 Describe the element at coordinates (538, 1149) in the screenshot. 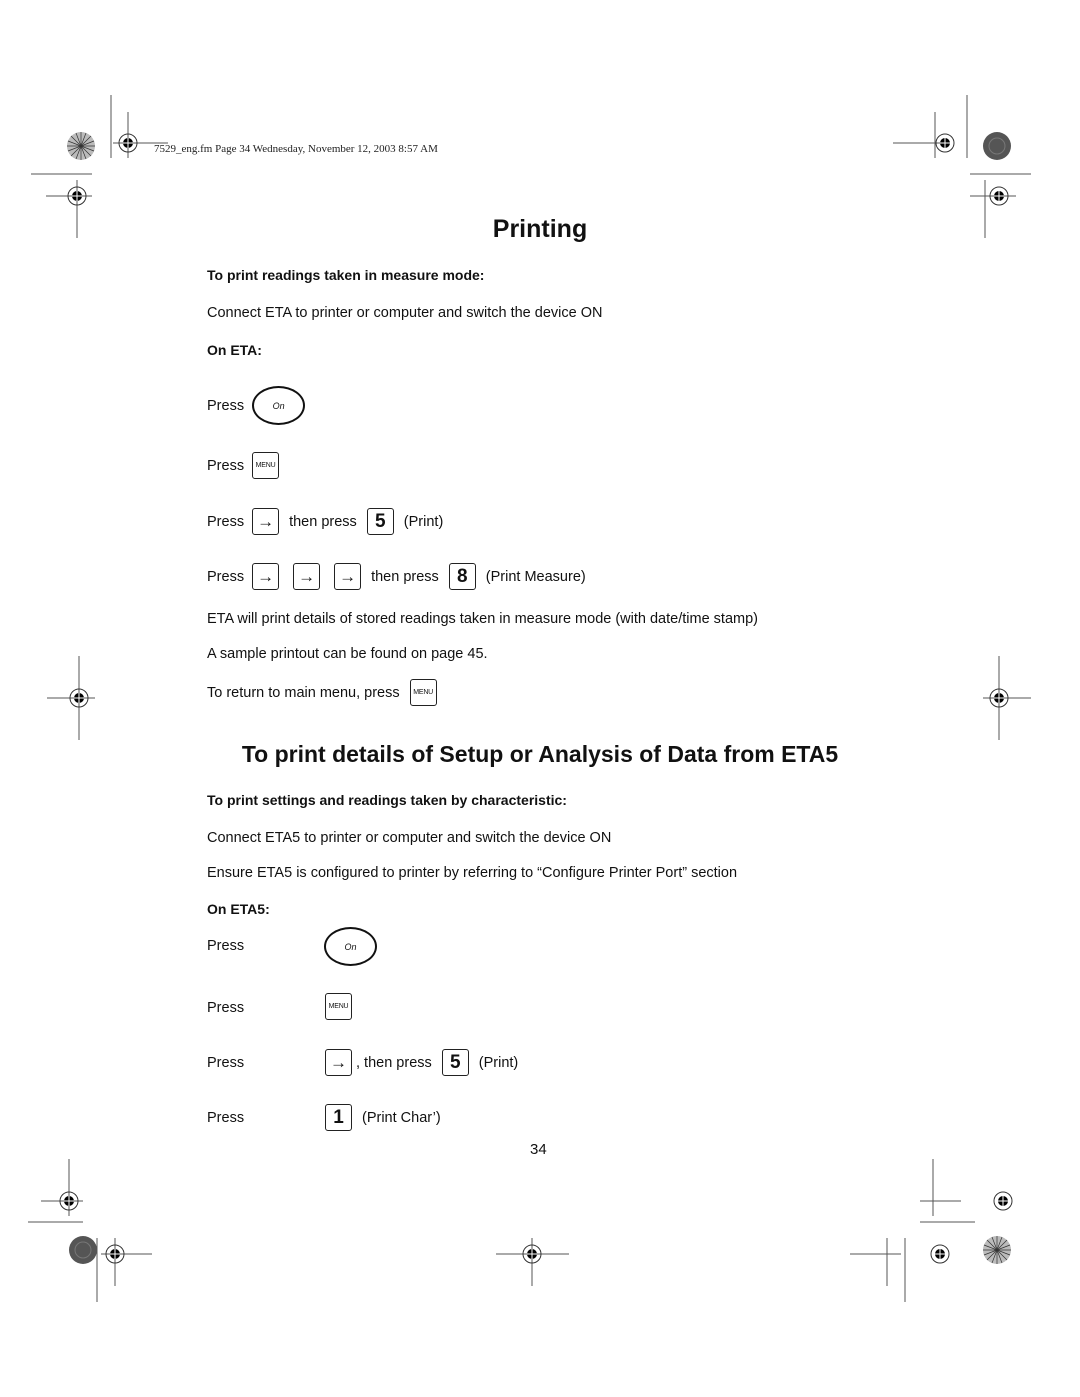

I see `page-number: 34` at that location.